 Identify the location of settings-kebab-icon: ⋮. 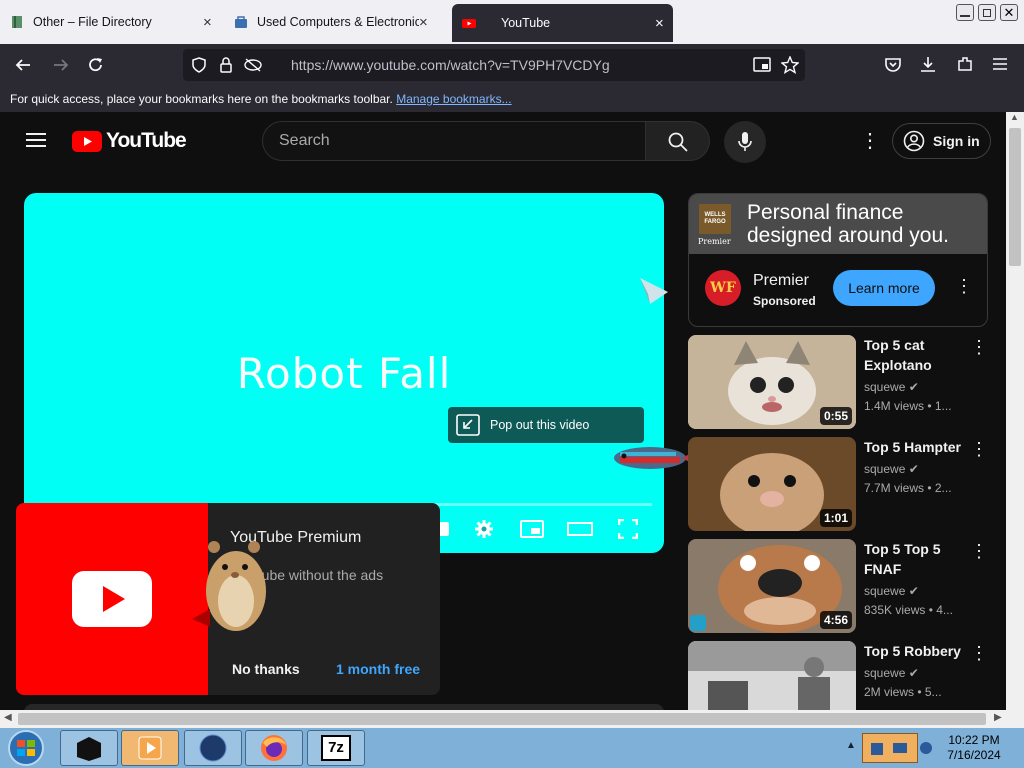
(870, 141).